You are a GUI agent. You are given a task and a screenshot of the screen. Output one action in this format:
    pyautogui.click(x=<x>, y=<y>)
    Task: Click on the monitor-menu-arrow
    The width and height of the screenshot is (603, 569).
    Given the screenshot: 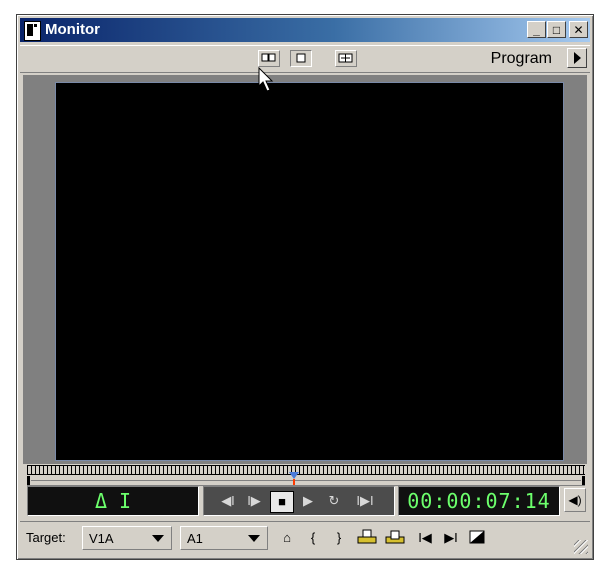 What is the action you would take?
    pyautogui.click(x=577, y=58)
    